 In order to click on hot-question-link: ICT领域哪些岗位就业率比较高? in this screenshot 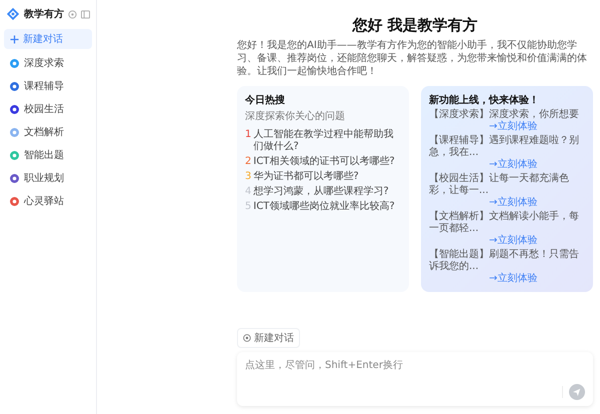, I will do `click(324, 207)`.